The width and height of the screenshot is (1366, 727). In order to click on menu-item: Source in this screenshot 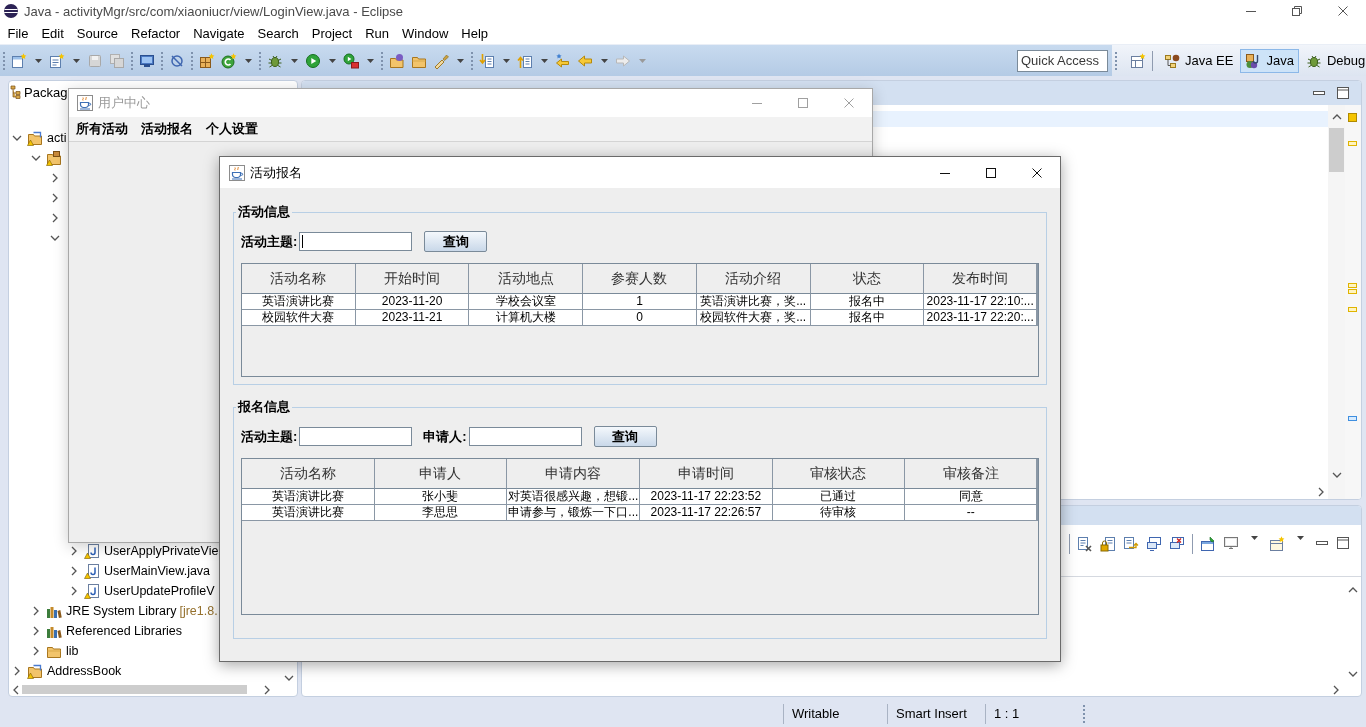, I will do `click(97, 33)`.